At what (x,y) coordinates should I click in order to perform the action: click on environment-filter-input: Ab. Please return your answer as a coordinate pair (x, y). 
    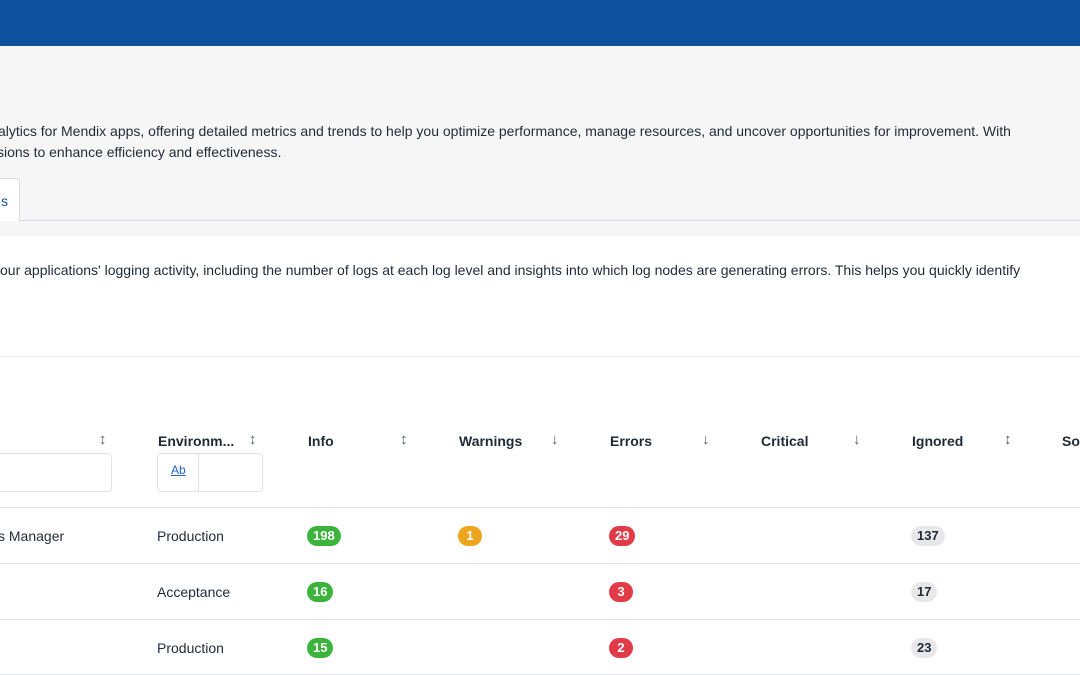
    Looking at the image, I should click on (210, 472).